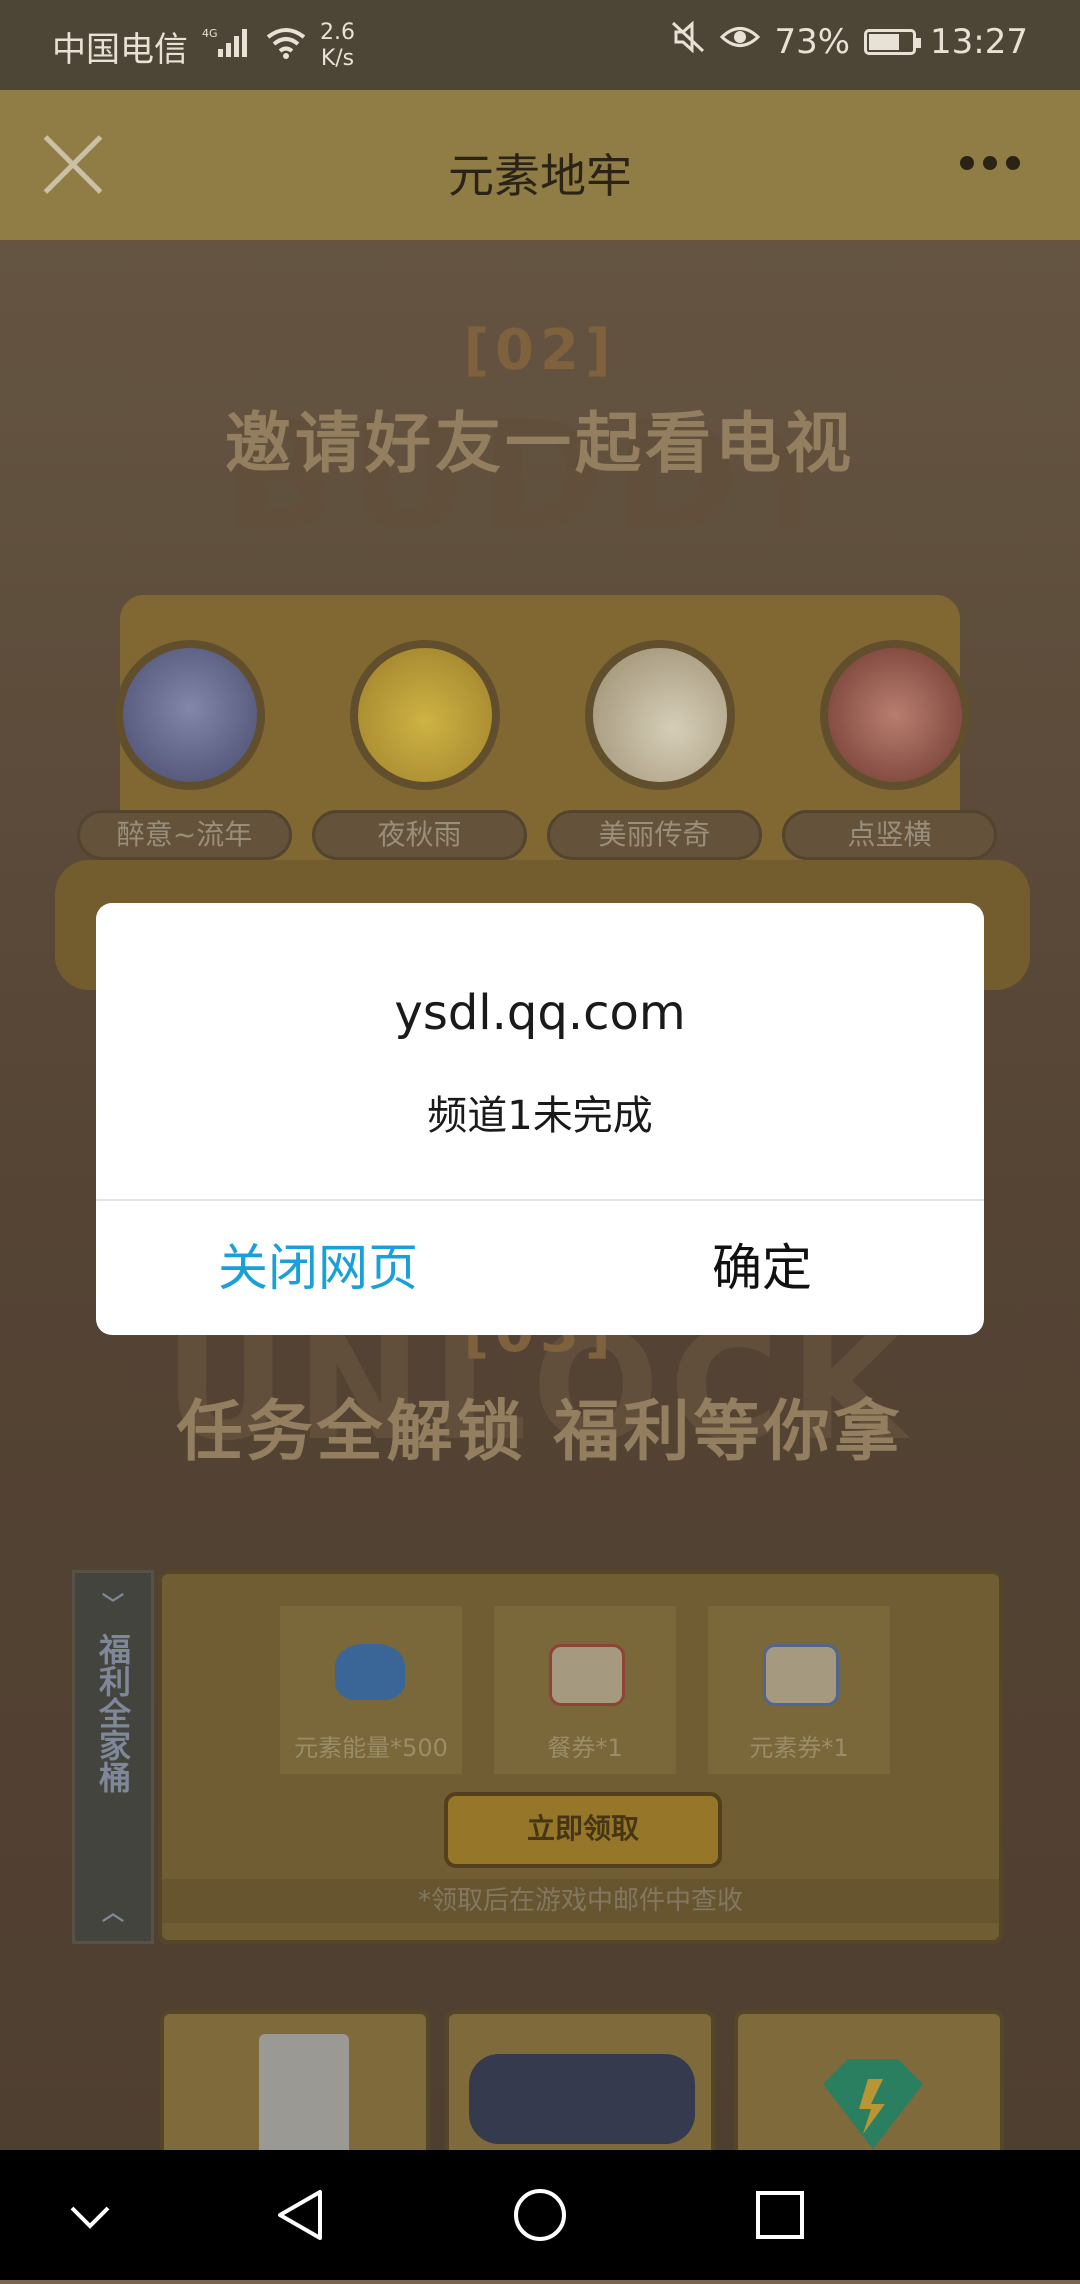 Image resolution: width=1080 pixels, height=2284 pixels. What do you see at coordinates (540, 1116) in the screenshot?
I see `dialog-message: 频道1未完成` at bounding box center [540, 1116].